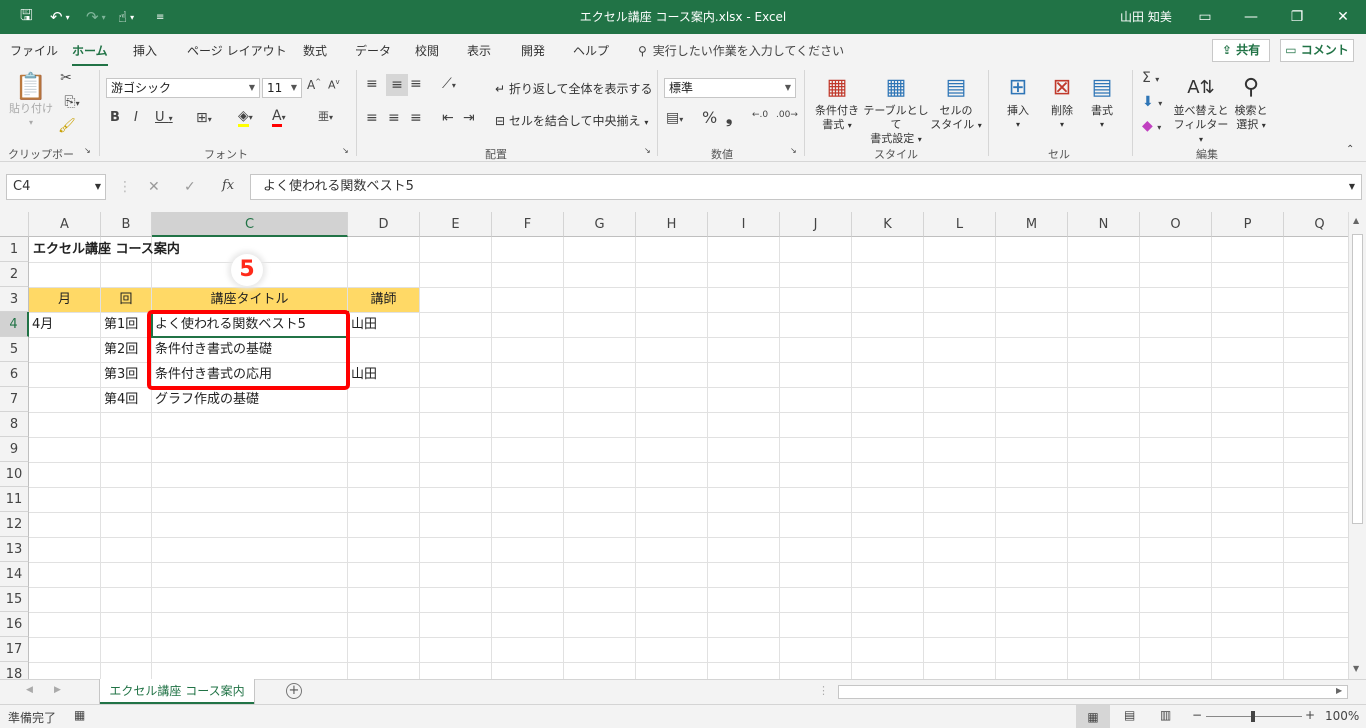  Describe the element at coordinates (816, 224) in the screenshot. I see `column-header-j: J` at that location.